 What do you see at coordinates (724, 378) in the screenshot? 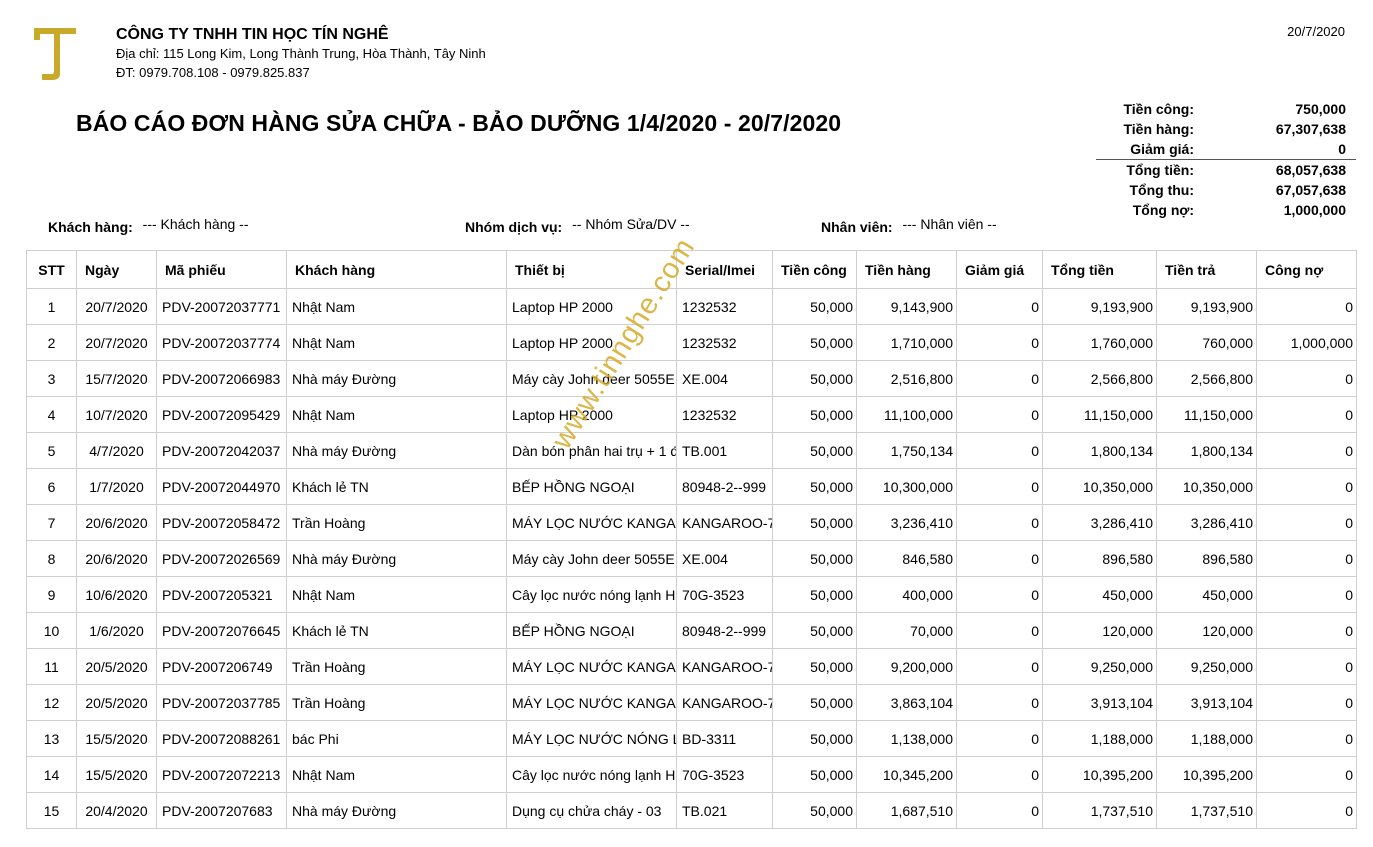
I see `col-serial-cell: XE.004` at bounding box center [724, 378].